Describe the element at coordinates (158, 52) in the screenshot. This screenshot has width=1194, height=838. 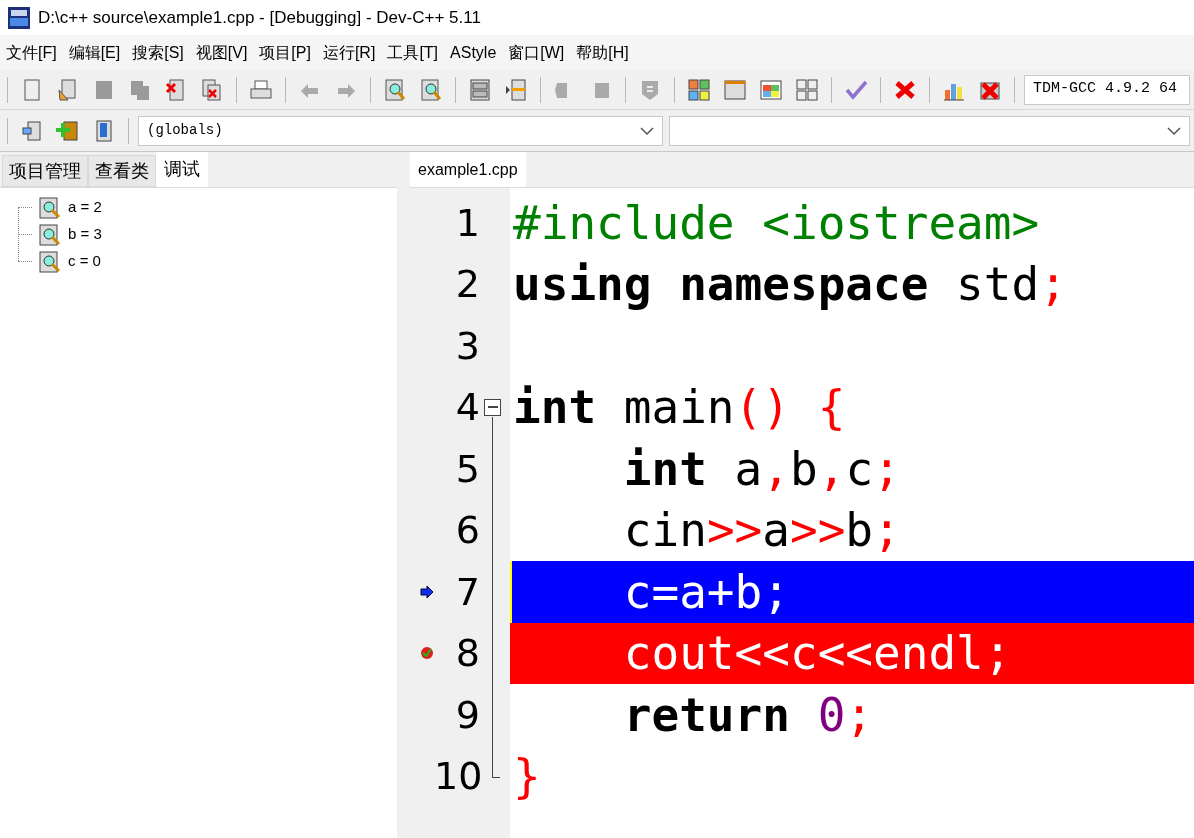
I see `menu-item: 搜索[S]` at that location.